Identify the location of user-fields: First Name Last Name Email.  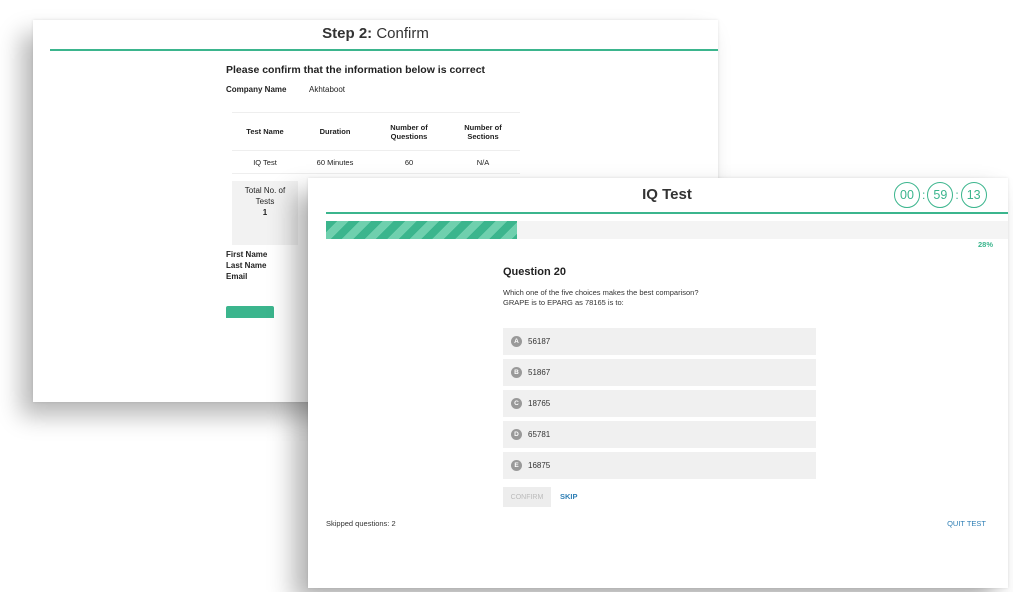
(246, 265).